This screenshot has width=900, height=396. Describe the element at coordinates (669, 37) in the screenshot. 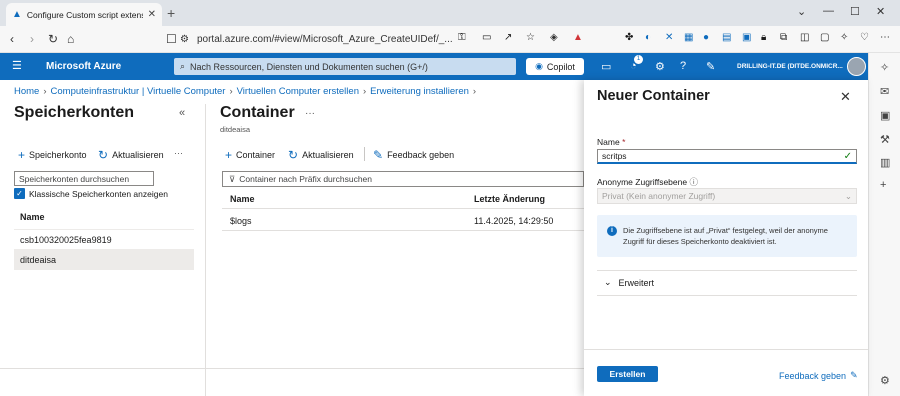

I see `cross-extension-icon: ✕` at that location.